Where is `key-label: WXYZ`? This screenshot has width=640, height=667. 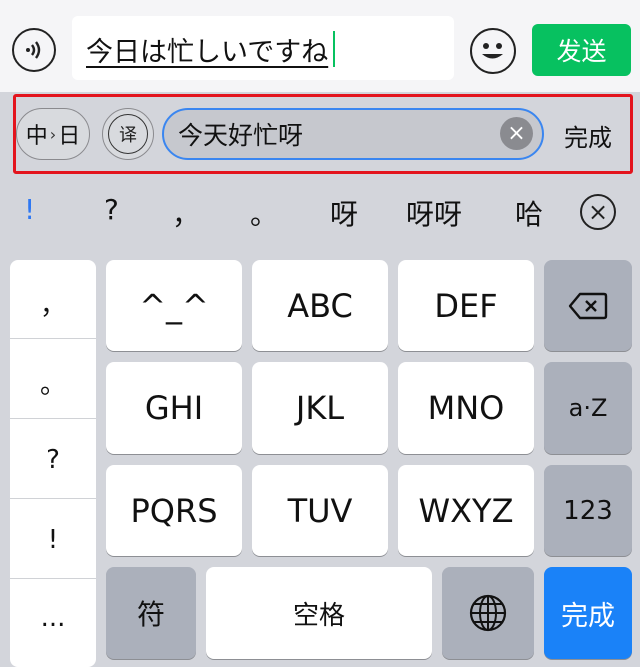
key-label: WXYZ is located at coordinates (466, 510).